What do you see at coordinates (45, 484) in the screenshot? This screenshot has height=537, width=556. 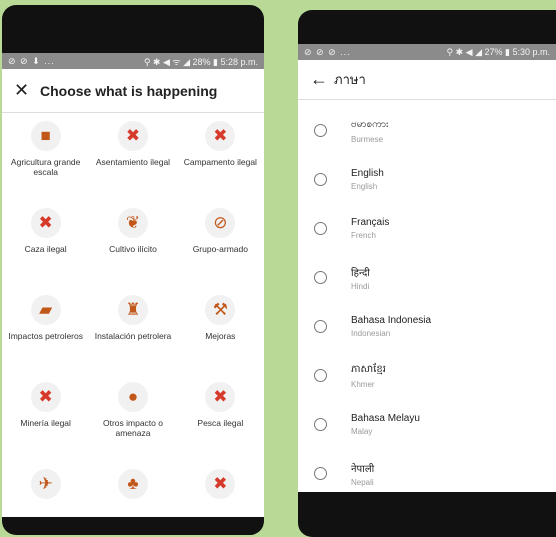 I see `plane-icon: ✈` at bounding box center [45, 484].